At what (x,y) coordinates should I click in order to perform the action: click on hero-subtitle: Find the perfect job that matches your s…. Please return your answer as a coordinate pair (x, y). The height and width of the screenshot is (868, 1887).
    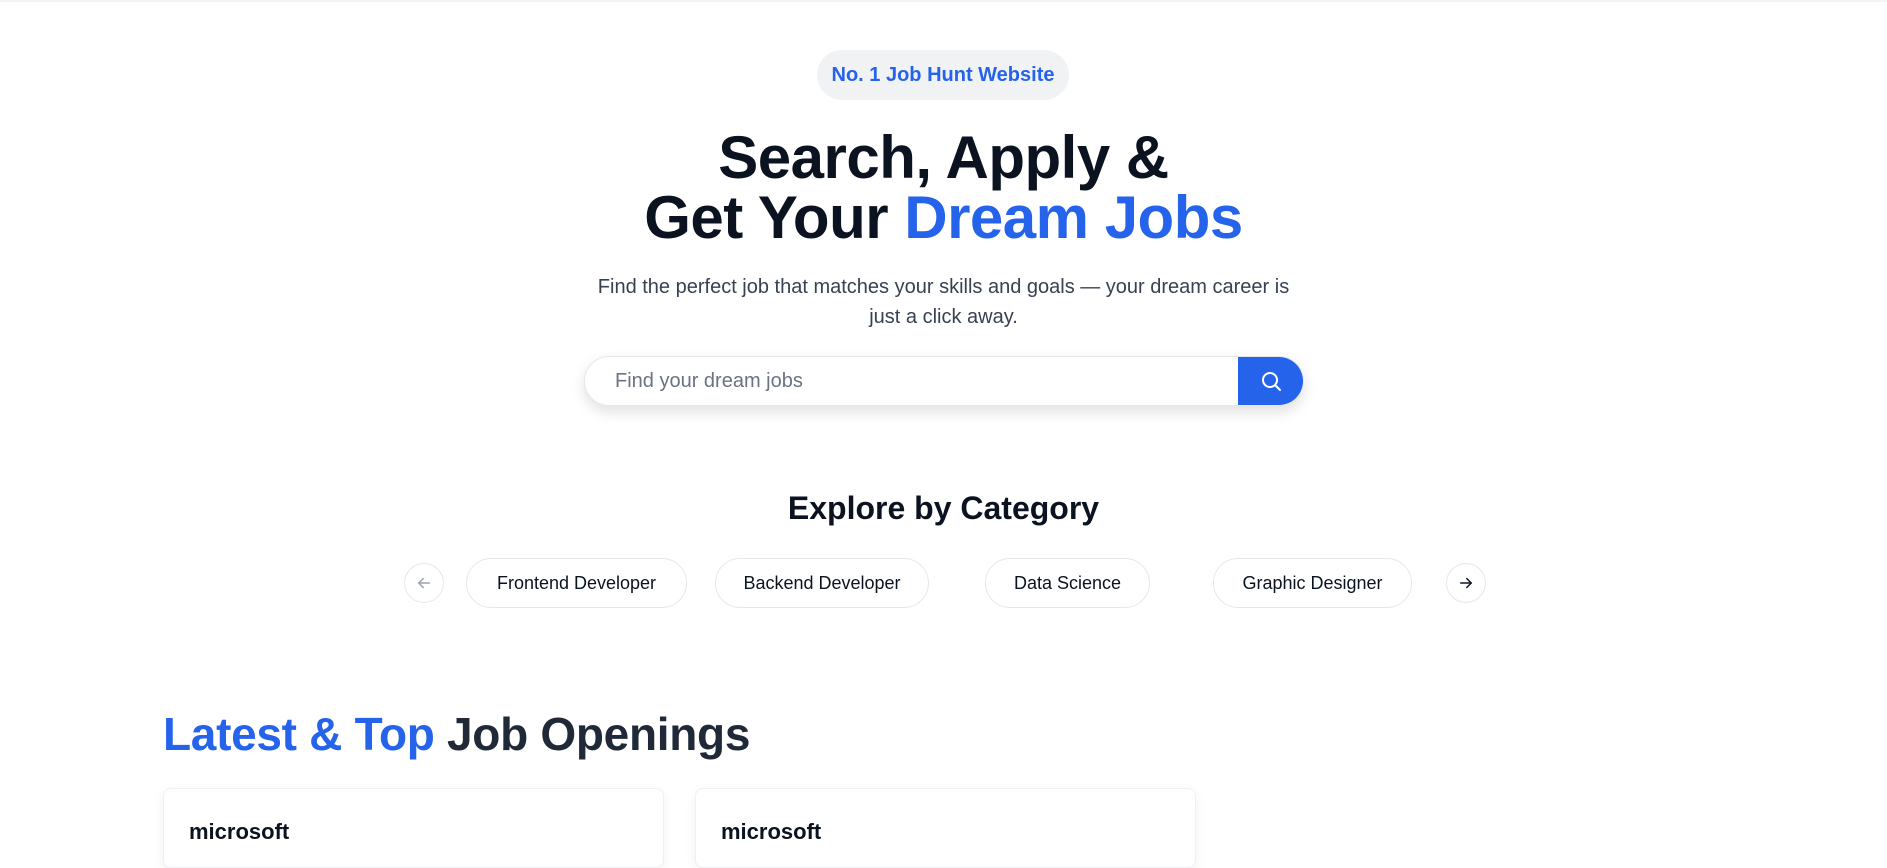
    Looking at the image, I should click on (943, 302).